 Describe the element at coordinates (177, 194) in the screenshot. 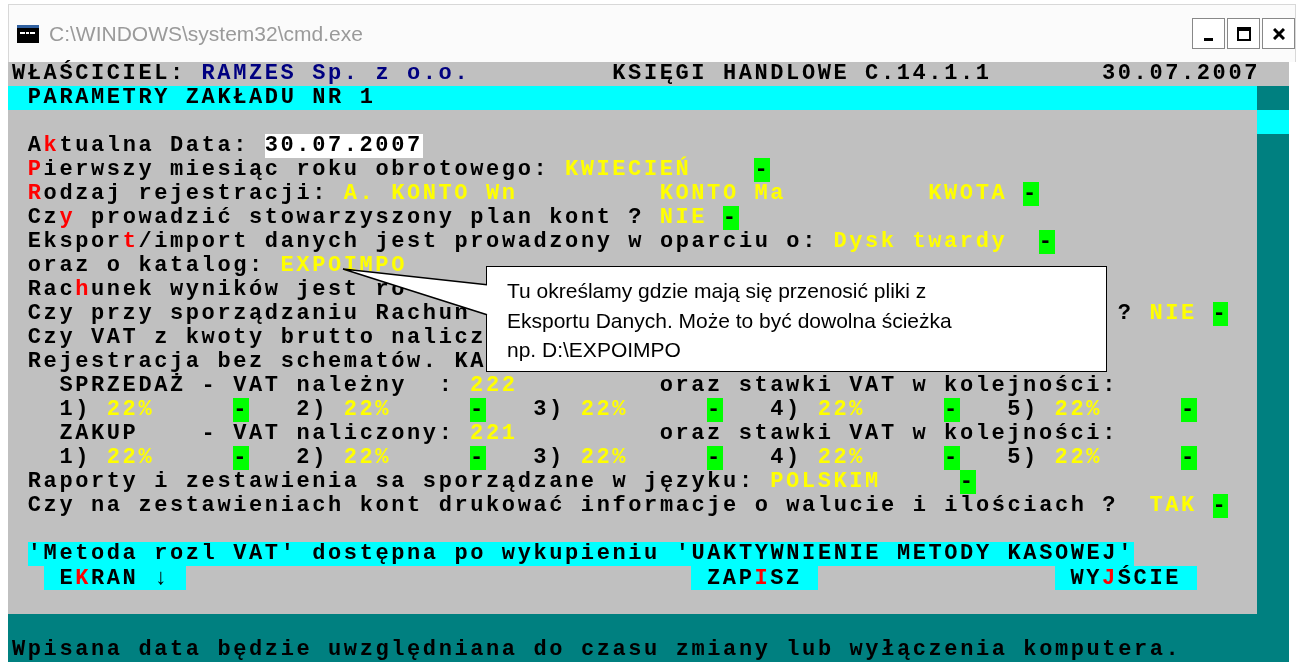

I see `field-label: Rodzaj rejestracji:` at that location.